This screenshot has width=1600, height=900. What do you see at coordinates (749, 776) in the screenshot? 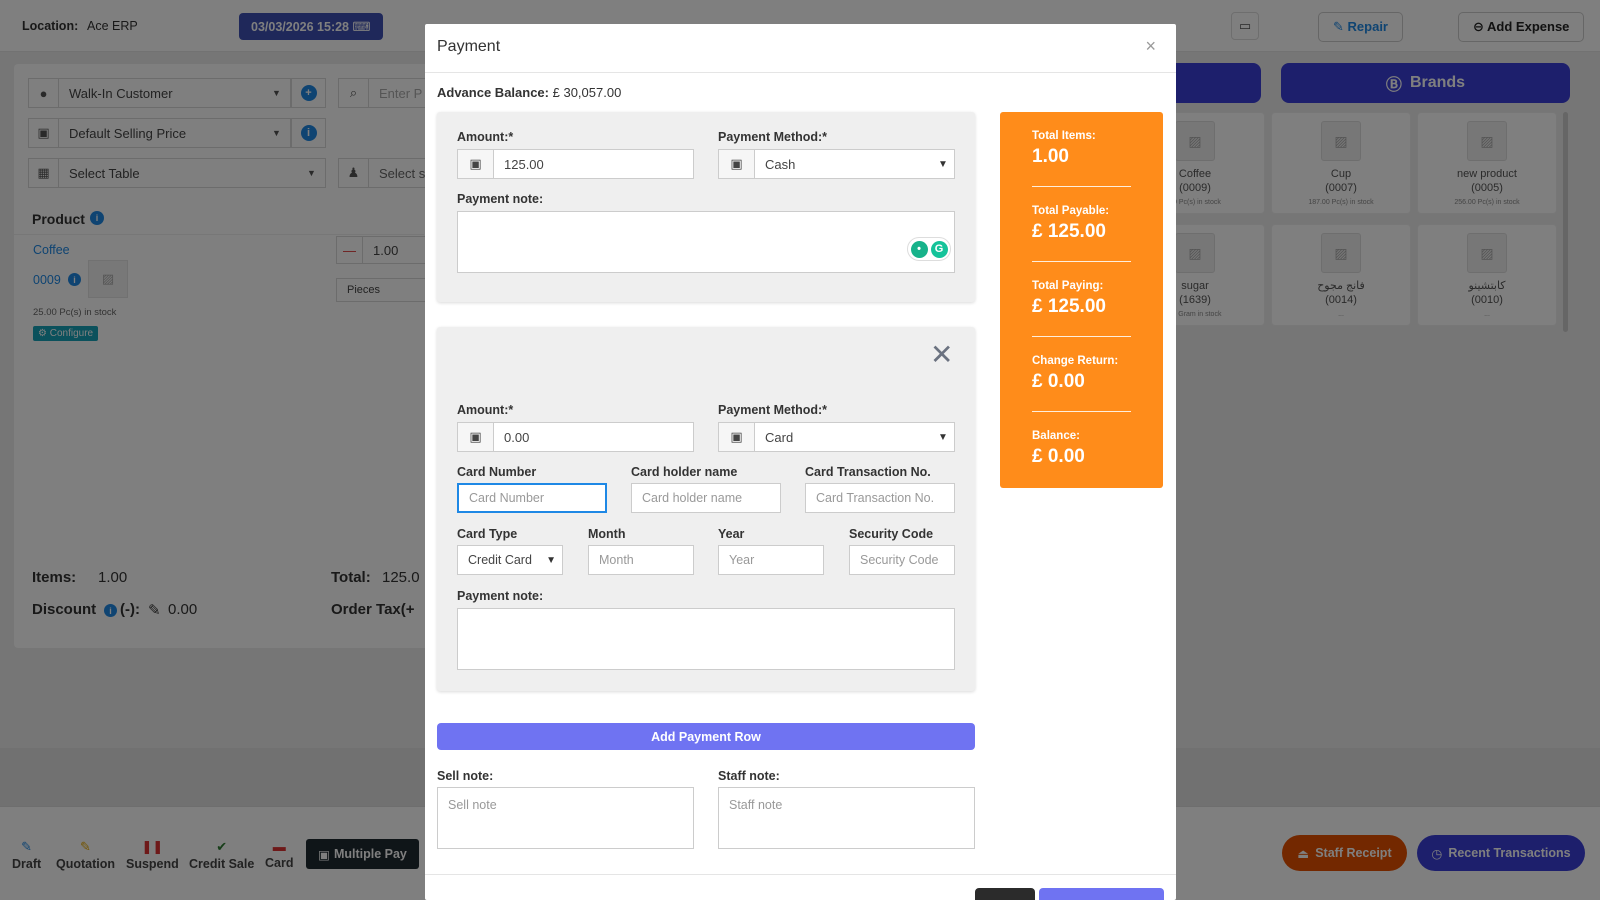
I see `staff-note-label: Staff note:` at bounding box center [749, 776].